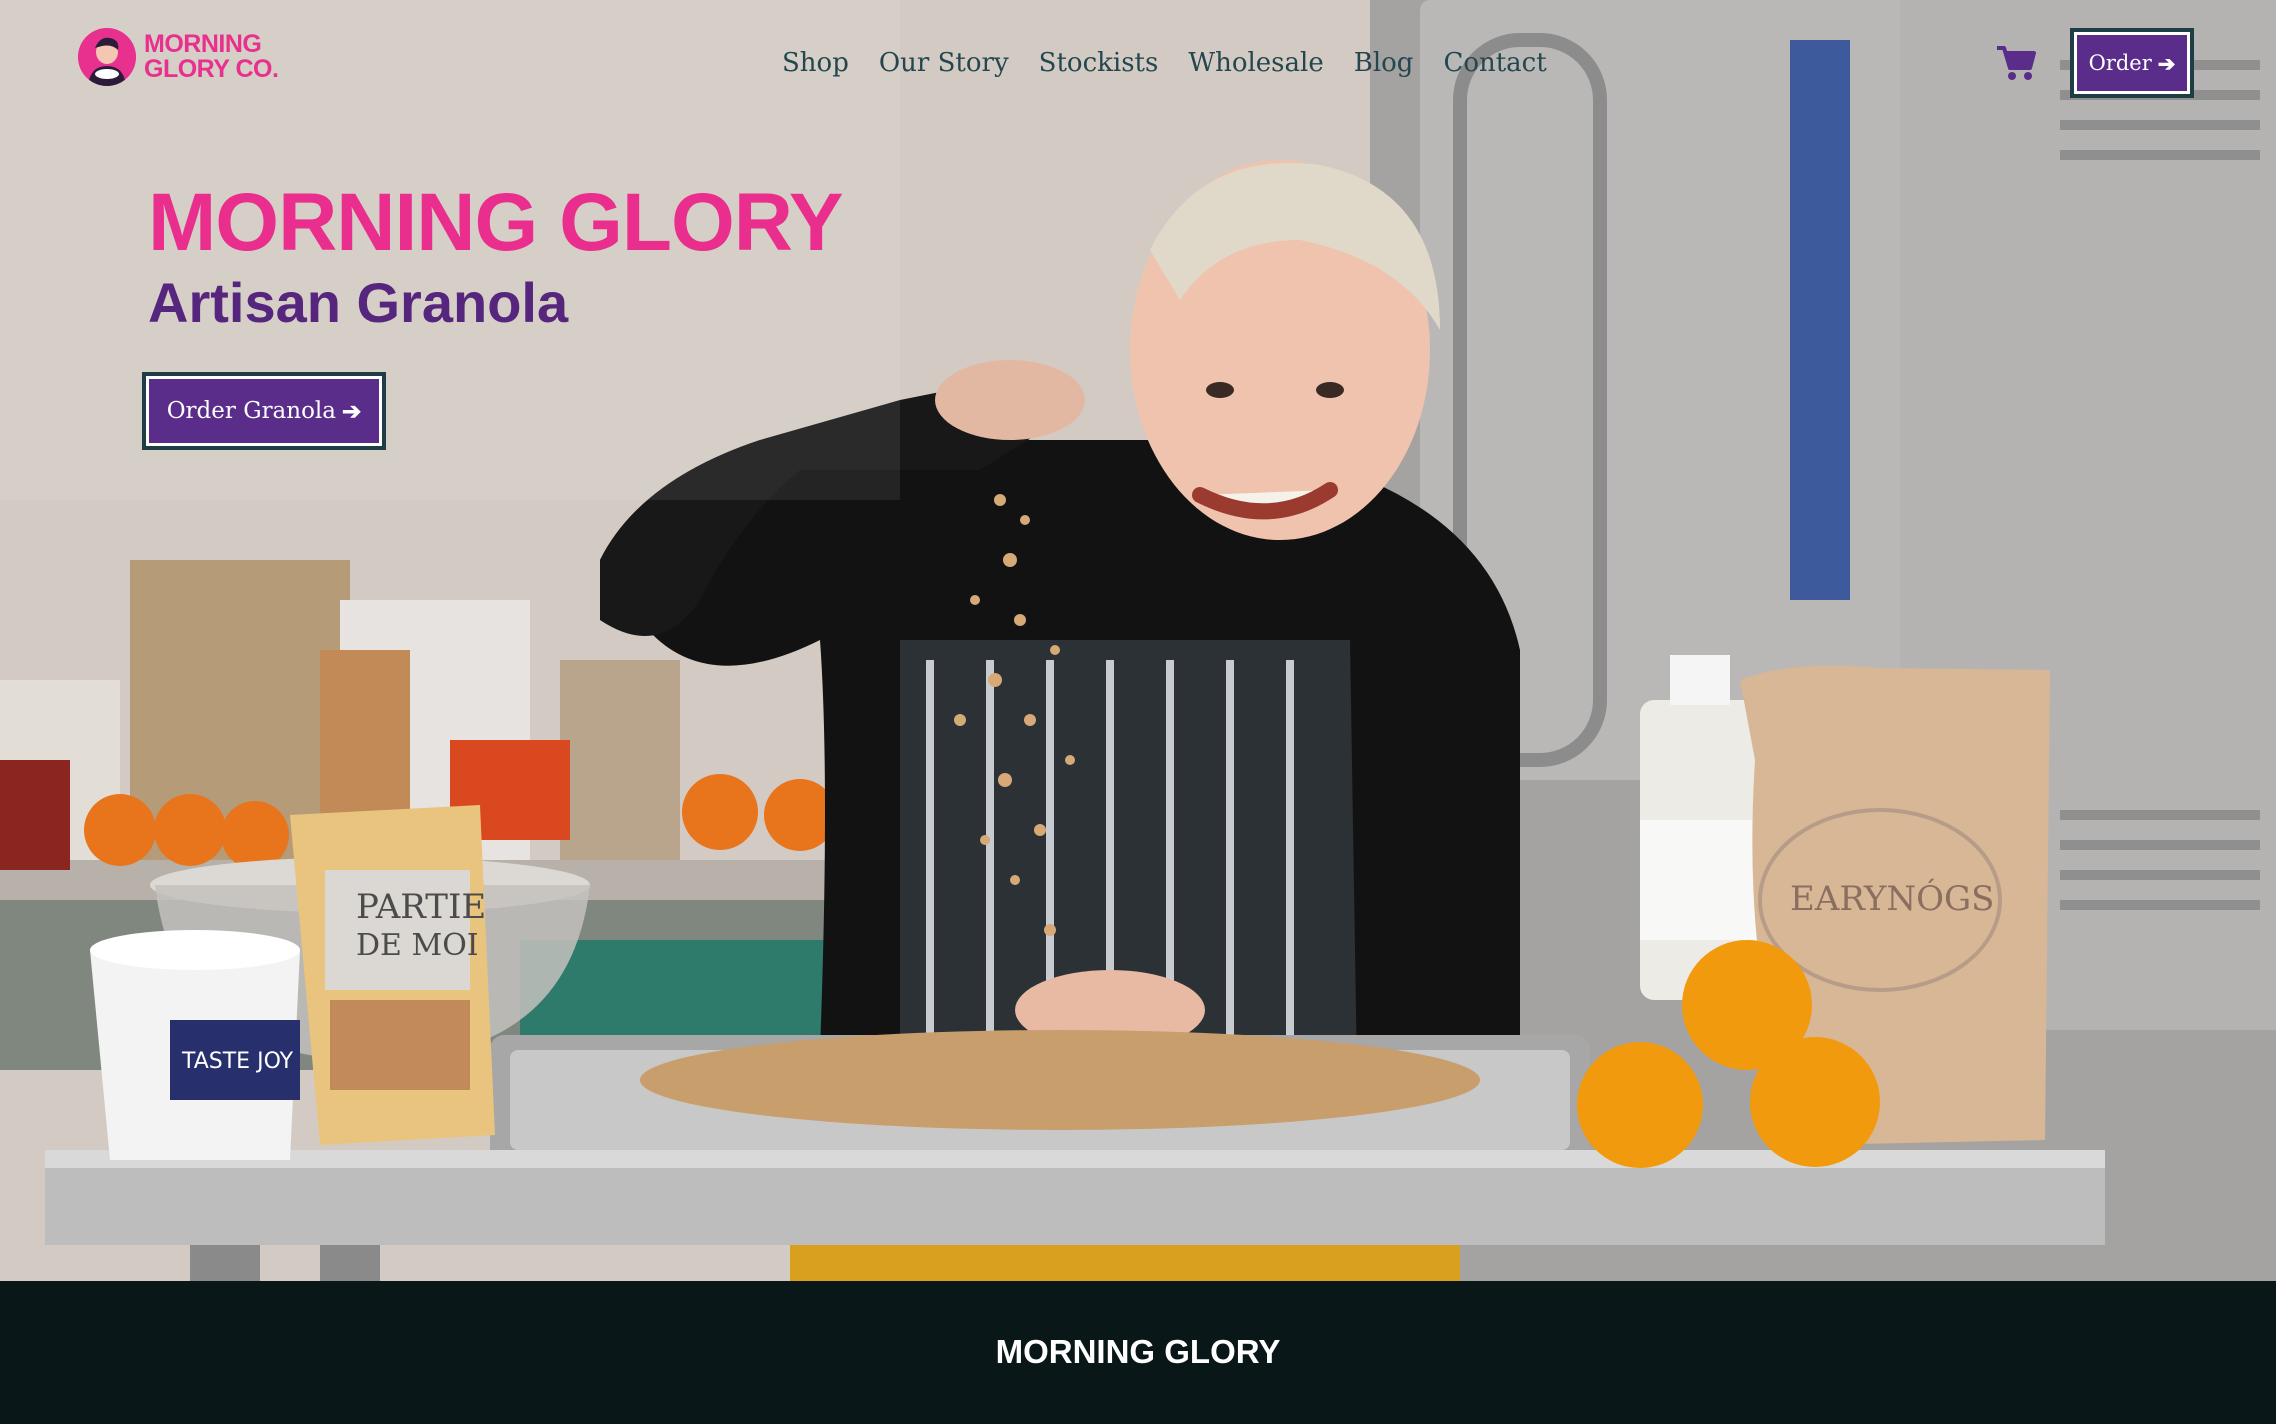 Image resolution: width=2276 pixels, height=1424 pixels. Describe the element at coordinates (2016, 63) in the screenshot. I see `shopping-cart-icon` at that location.